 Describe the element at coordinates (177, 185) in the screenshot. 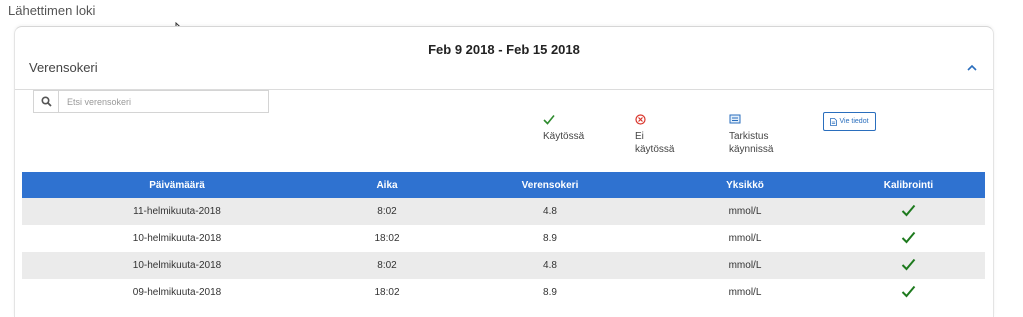

I see `column-header-date: Päivämäärä` at that location.